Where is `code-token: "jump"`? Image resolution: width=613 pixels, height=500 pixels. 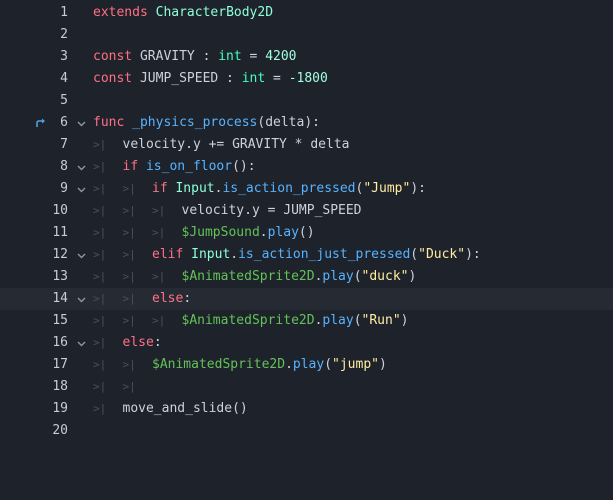
code-token: "jump" is located at coordinates (355, 364).